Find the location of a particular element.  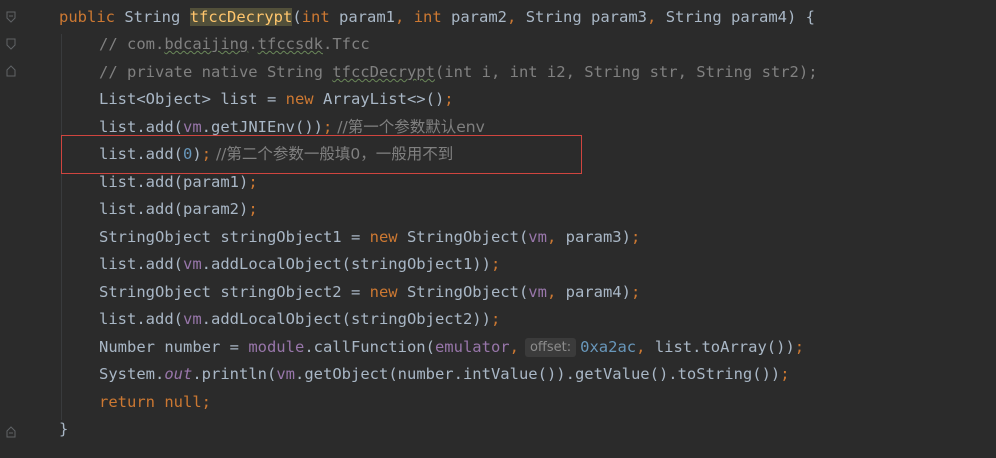

fold-open-icon is located at coordinates (11, 17).